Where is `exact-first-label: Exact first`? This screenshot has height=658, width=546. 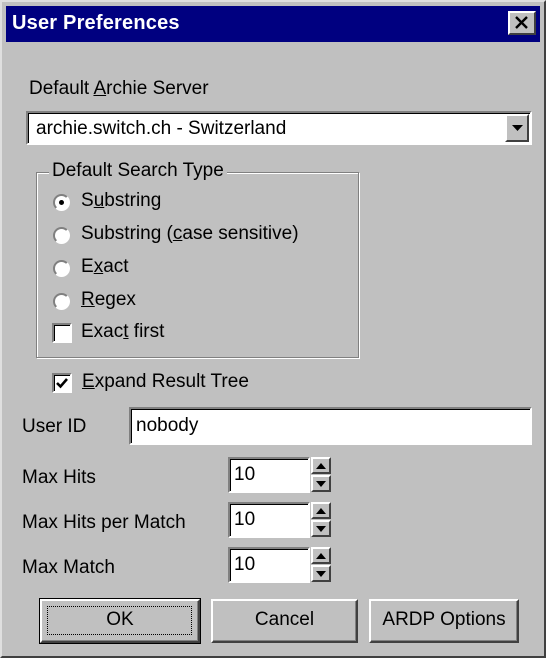 exact-first-label: Exact first is located at coordinates (122, 332).